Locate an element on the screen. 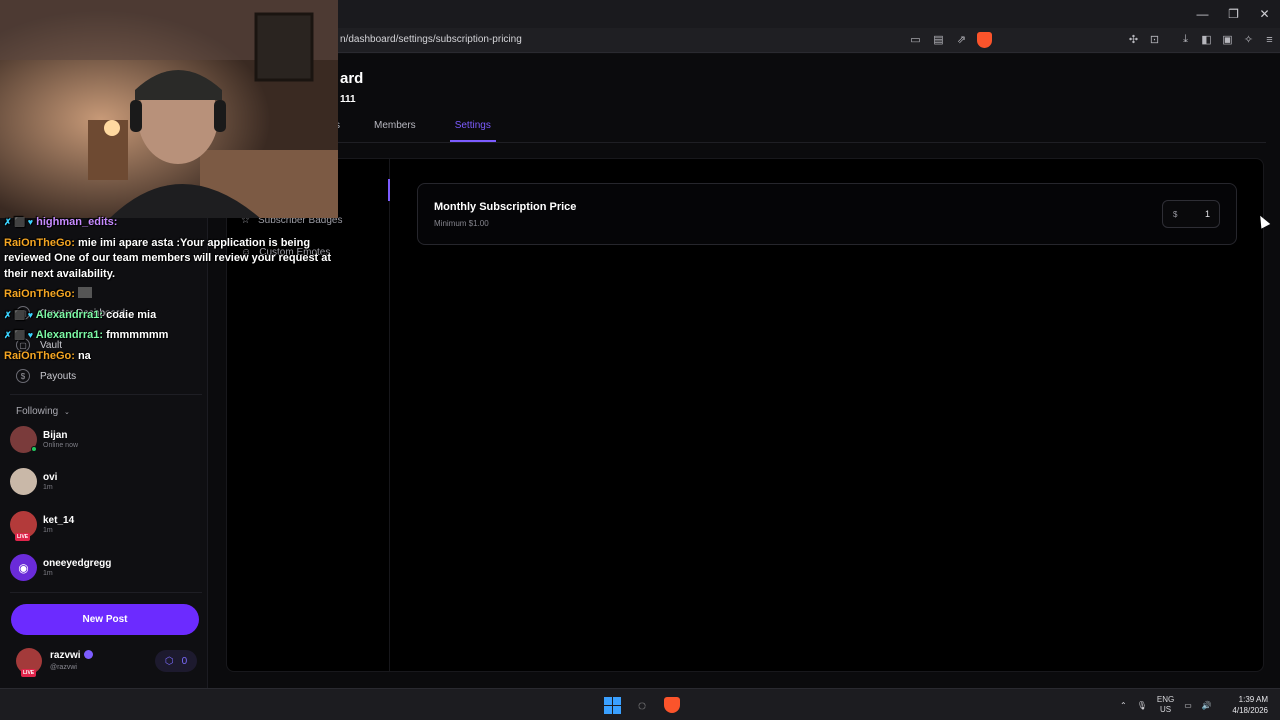 Image resolution: width=1280 pixels, height=720 pixels. tab-settings: Settings is located at coordinates (472, 131).